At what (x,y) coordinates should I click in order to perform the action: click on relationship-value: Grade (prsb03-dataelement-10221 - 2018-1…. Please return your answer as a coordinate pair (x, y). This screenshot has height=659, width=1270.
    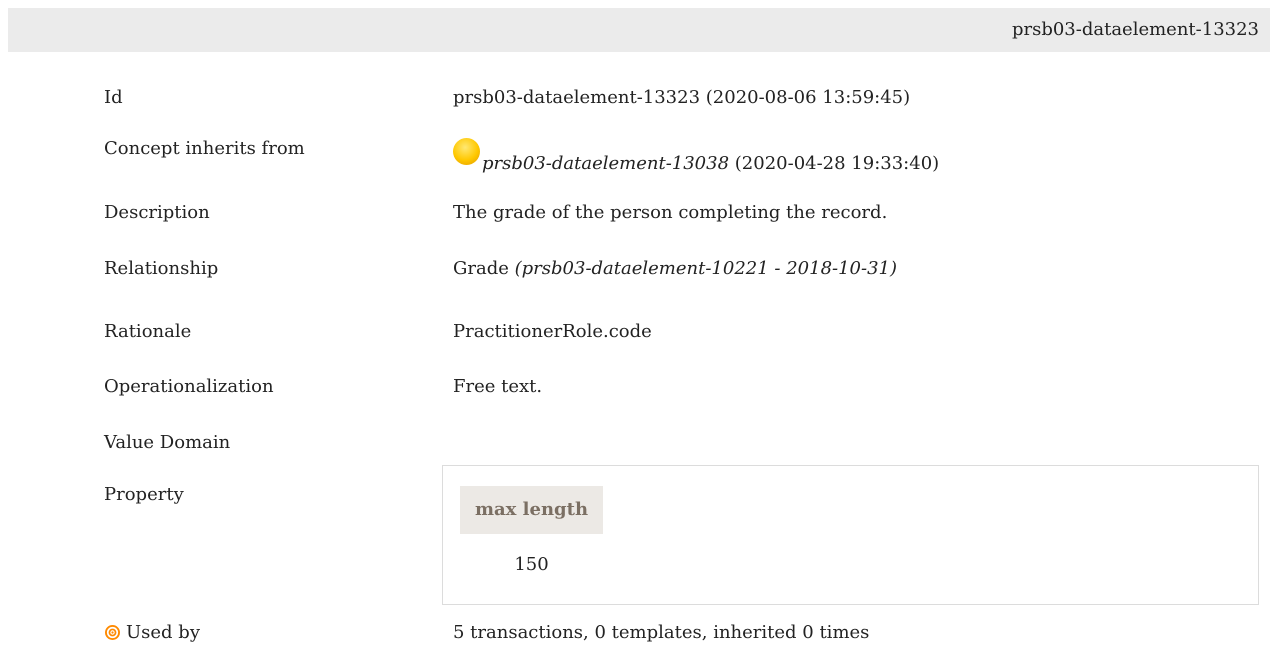
    Looking at the image, I should click on (675, 268).